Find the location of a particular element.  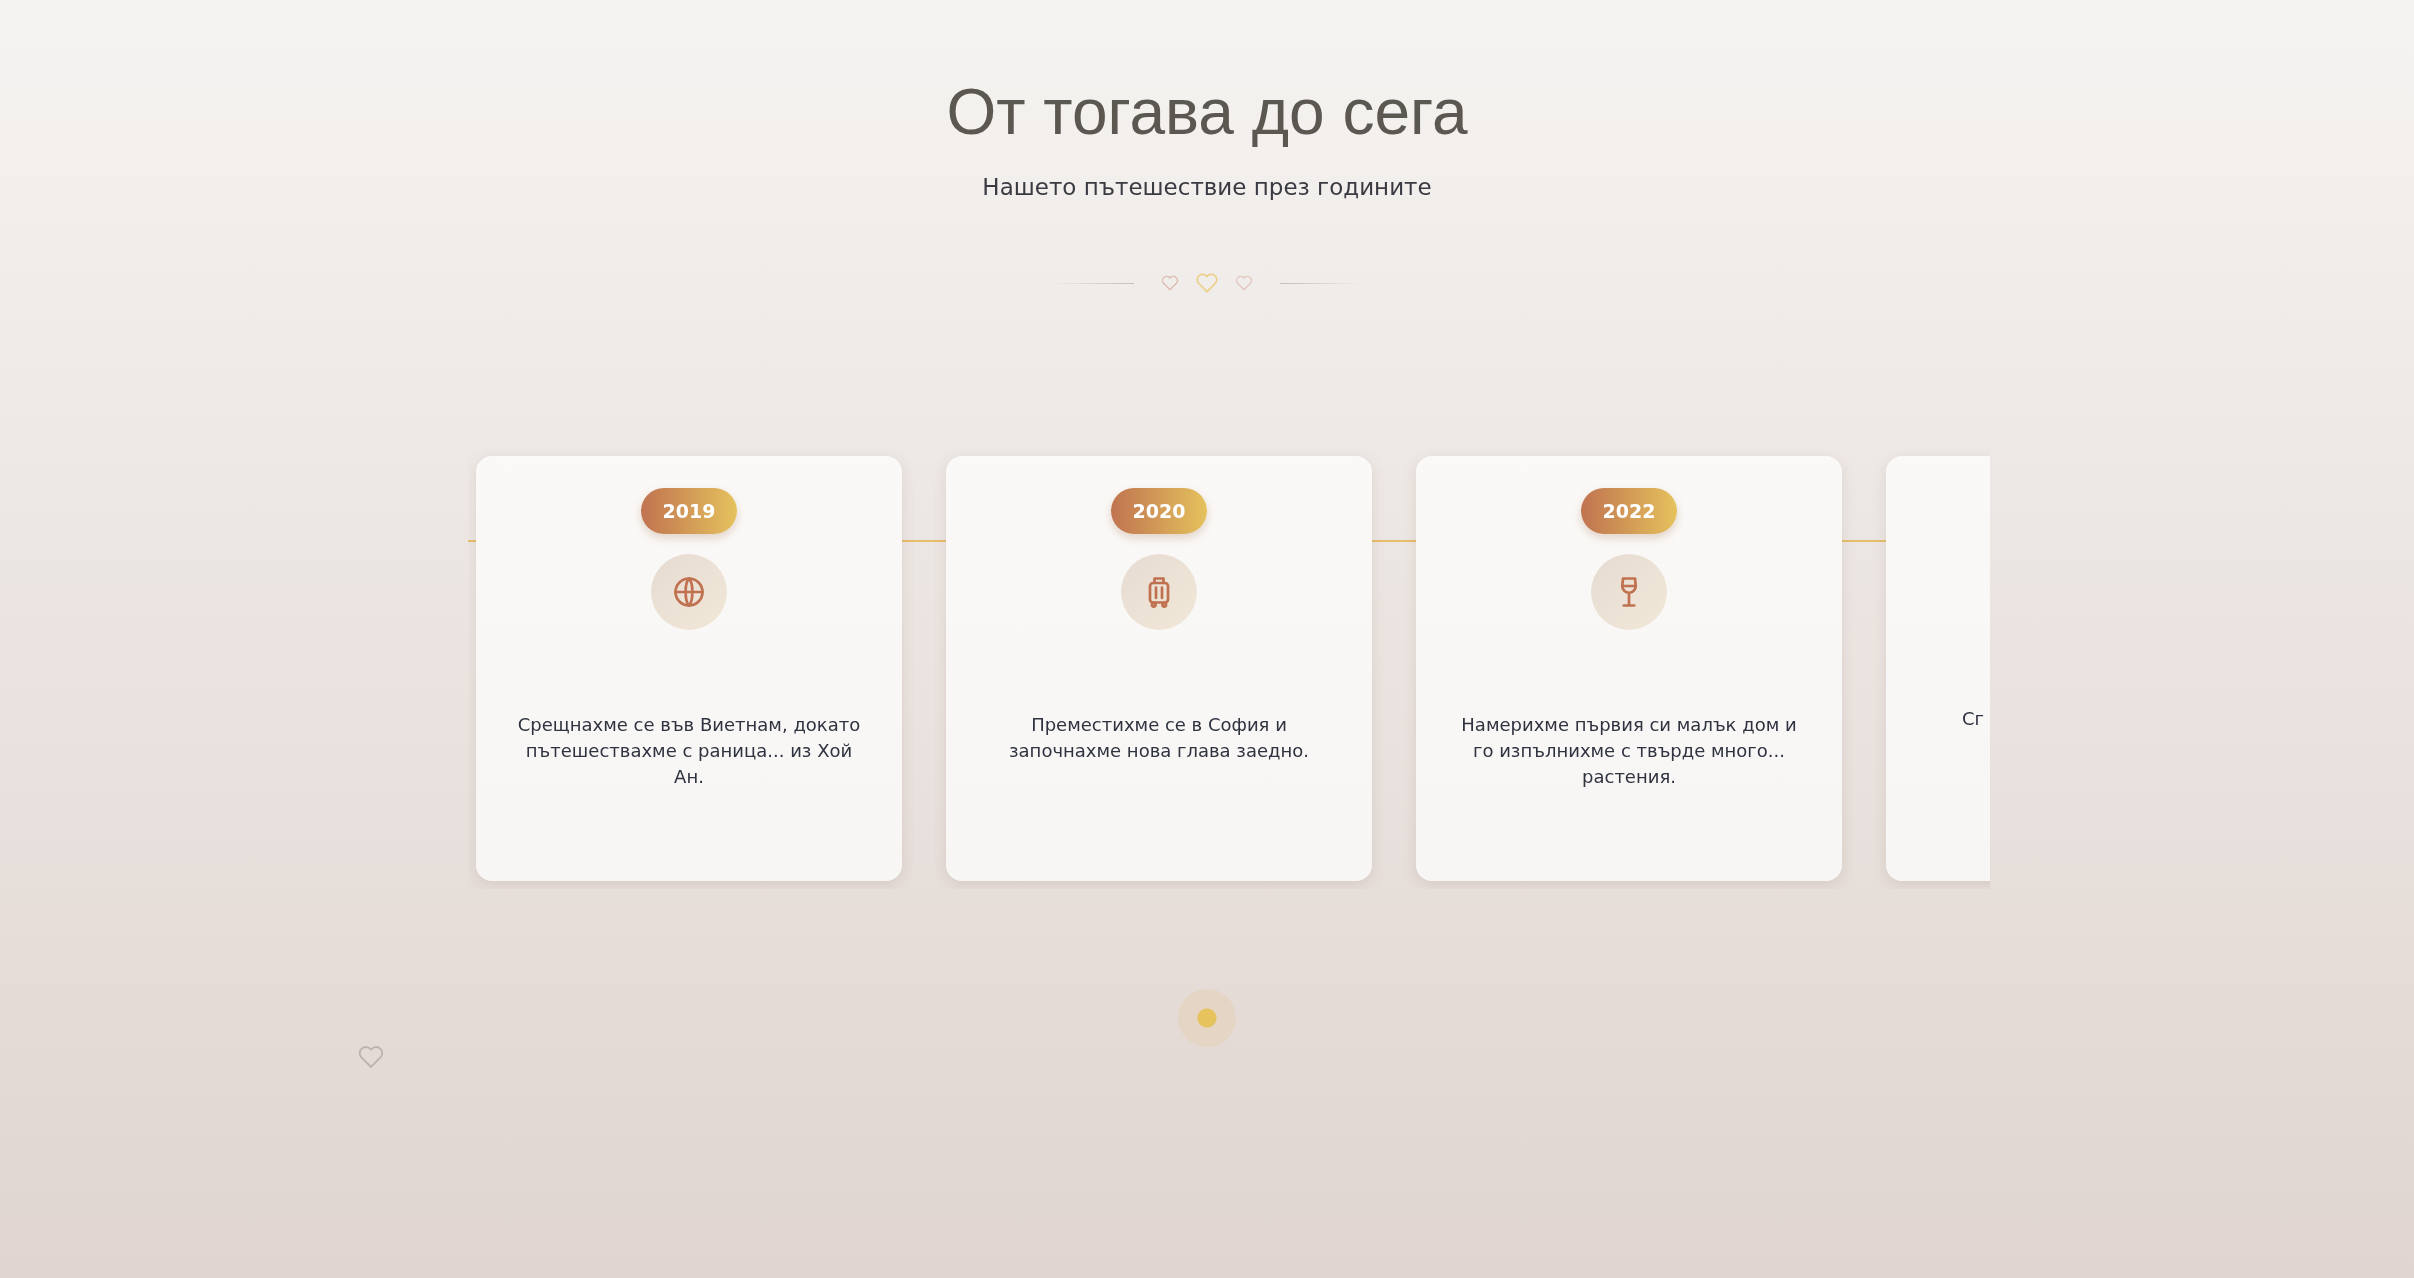

year-badge: 2022 is located at coordinates (1629, 511).